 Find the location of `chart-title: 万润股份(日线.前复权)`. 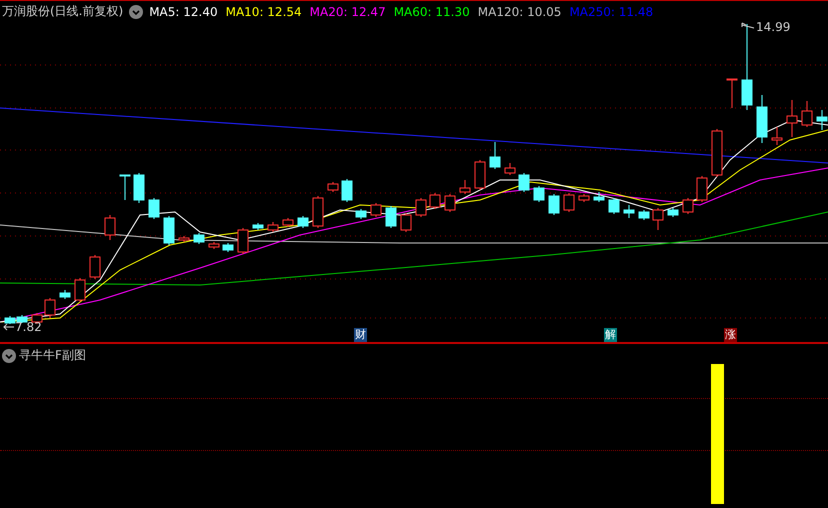

chart-title: 万润股份(日线.前复权) is located at coordinates (63, 11).